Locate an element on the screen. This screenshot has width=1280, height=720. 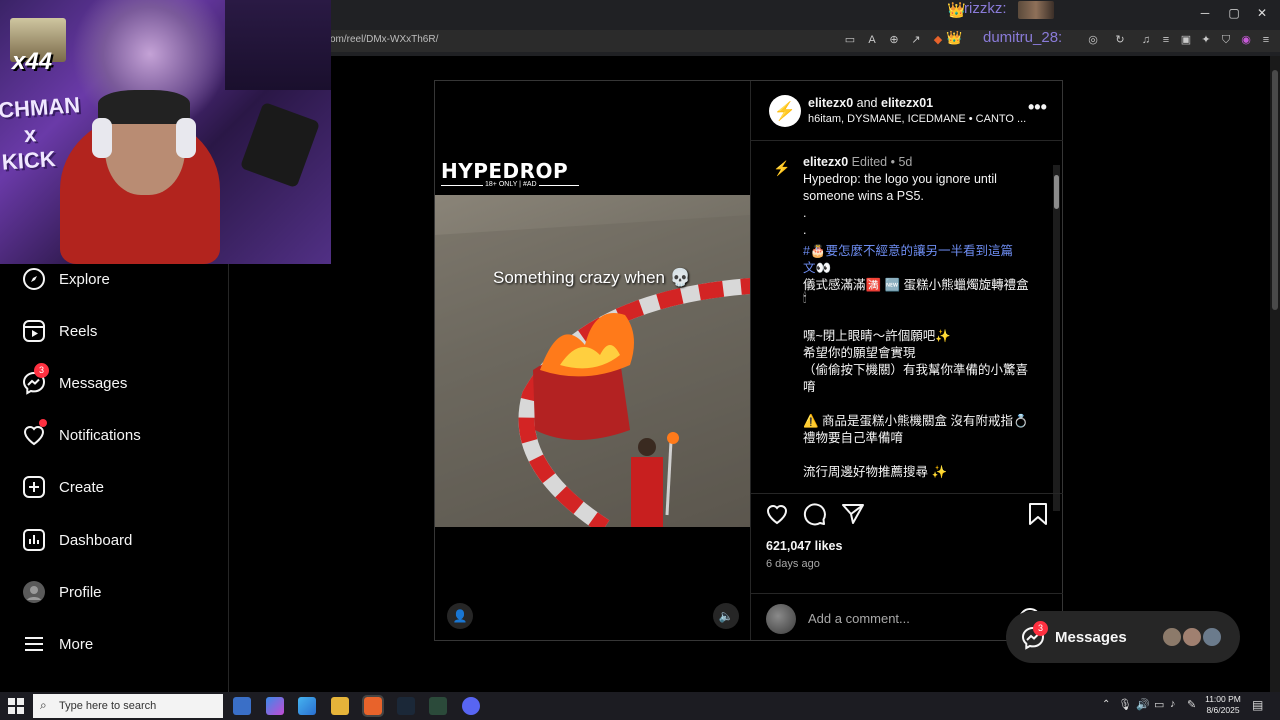
sidebar-item-create: Create is located at coordinates (122, 487).